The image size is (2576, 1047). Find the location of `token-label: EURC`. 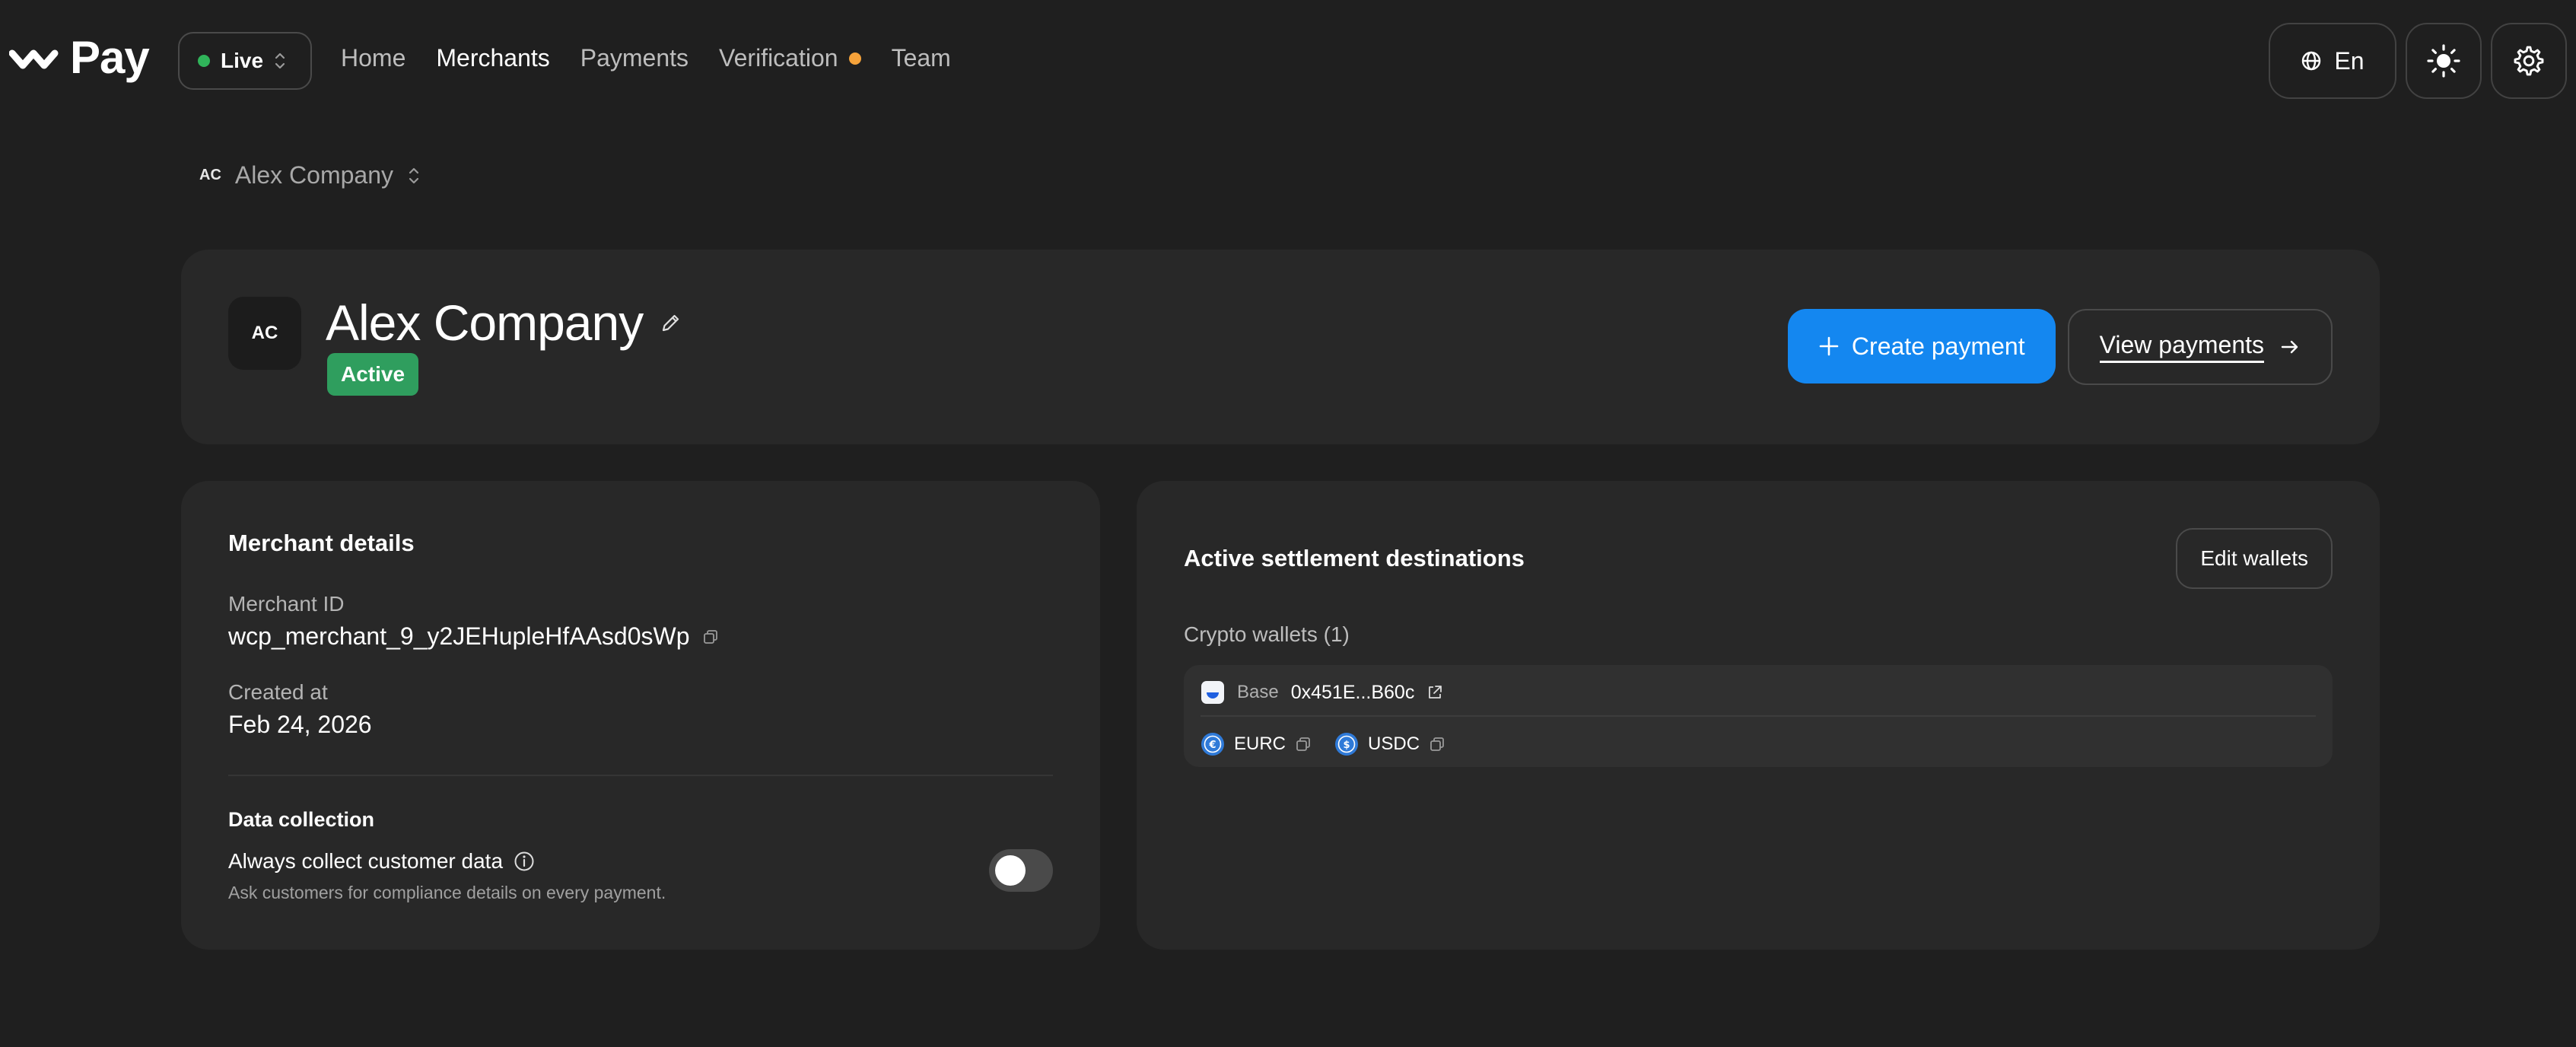

token-label: EURC is located at coordinates (1260, 744).